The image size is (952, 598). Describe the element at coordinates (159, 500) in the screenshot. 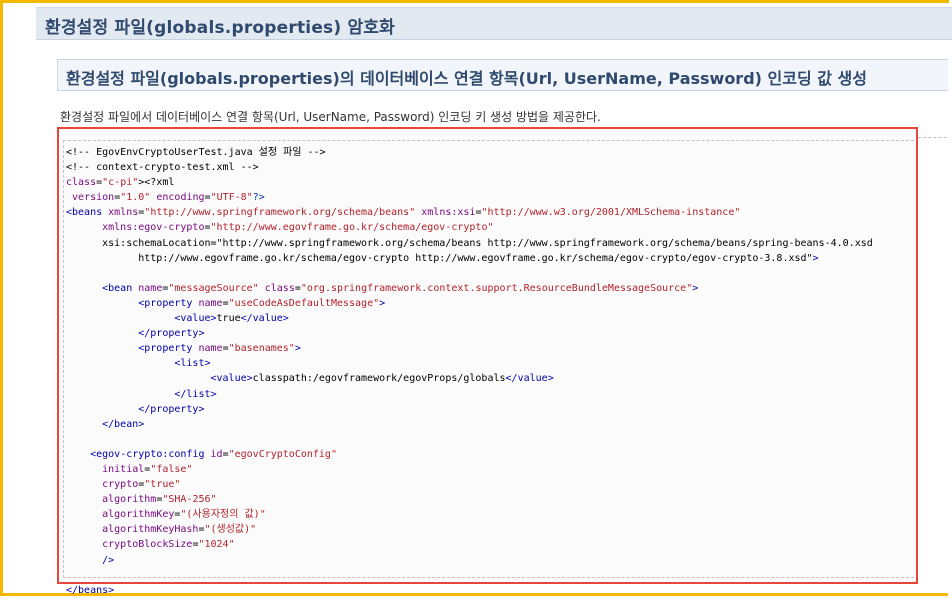

I see `code-line: algorithm="SHA-256"` at that location.